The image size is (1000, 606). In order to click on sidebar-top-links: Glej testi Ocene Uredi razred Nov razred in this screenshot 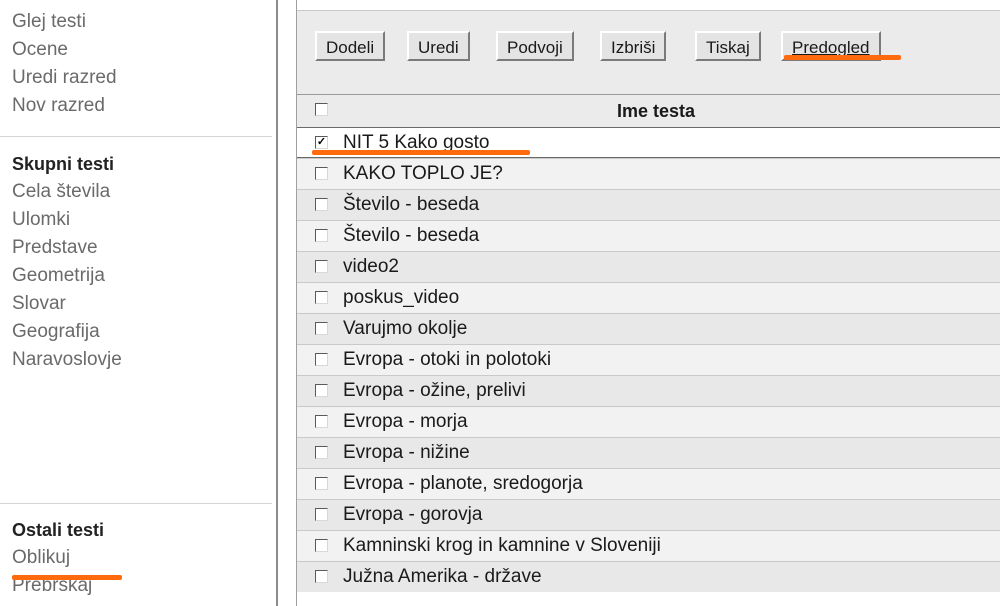, I will do `click(64, 64)`.